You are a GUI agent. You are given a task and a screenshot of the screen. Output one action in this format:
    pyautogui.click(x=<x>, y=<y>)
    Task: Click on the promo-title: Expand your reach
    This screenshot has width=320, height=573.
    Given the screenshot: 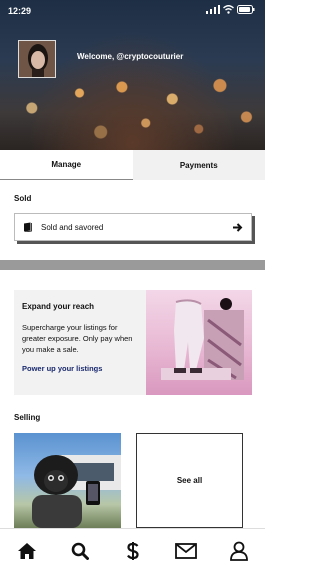 What is the action you would take?
    pyautogui.click(x=58, y=306)
    